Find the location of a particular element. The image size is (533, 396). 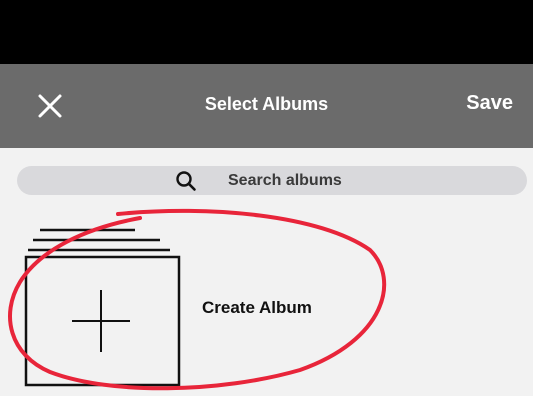

close-button is located at coordinates (48, 107).